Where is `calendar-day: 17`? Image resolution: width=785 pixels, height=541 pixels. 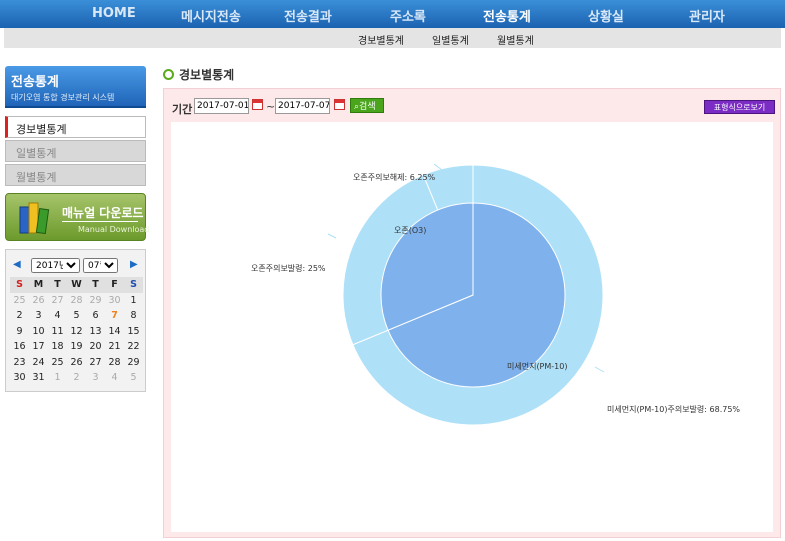
calendar-day: 17 is located at coordinates (38, 347).